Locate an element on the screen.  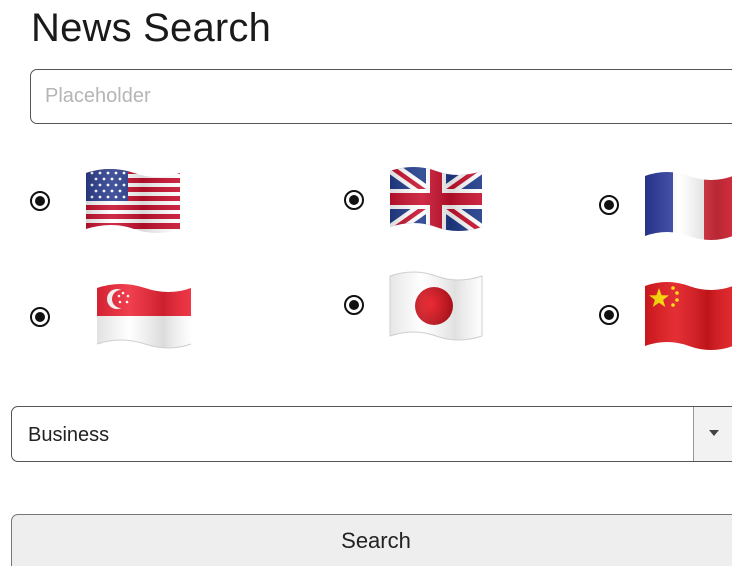
uk-flag-icon is located at coordinates (436, 199).